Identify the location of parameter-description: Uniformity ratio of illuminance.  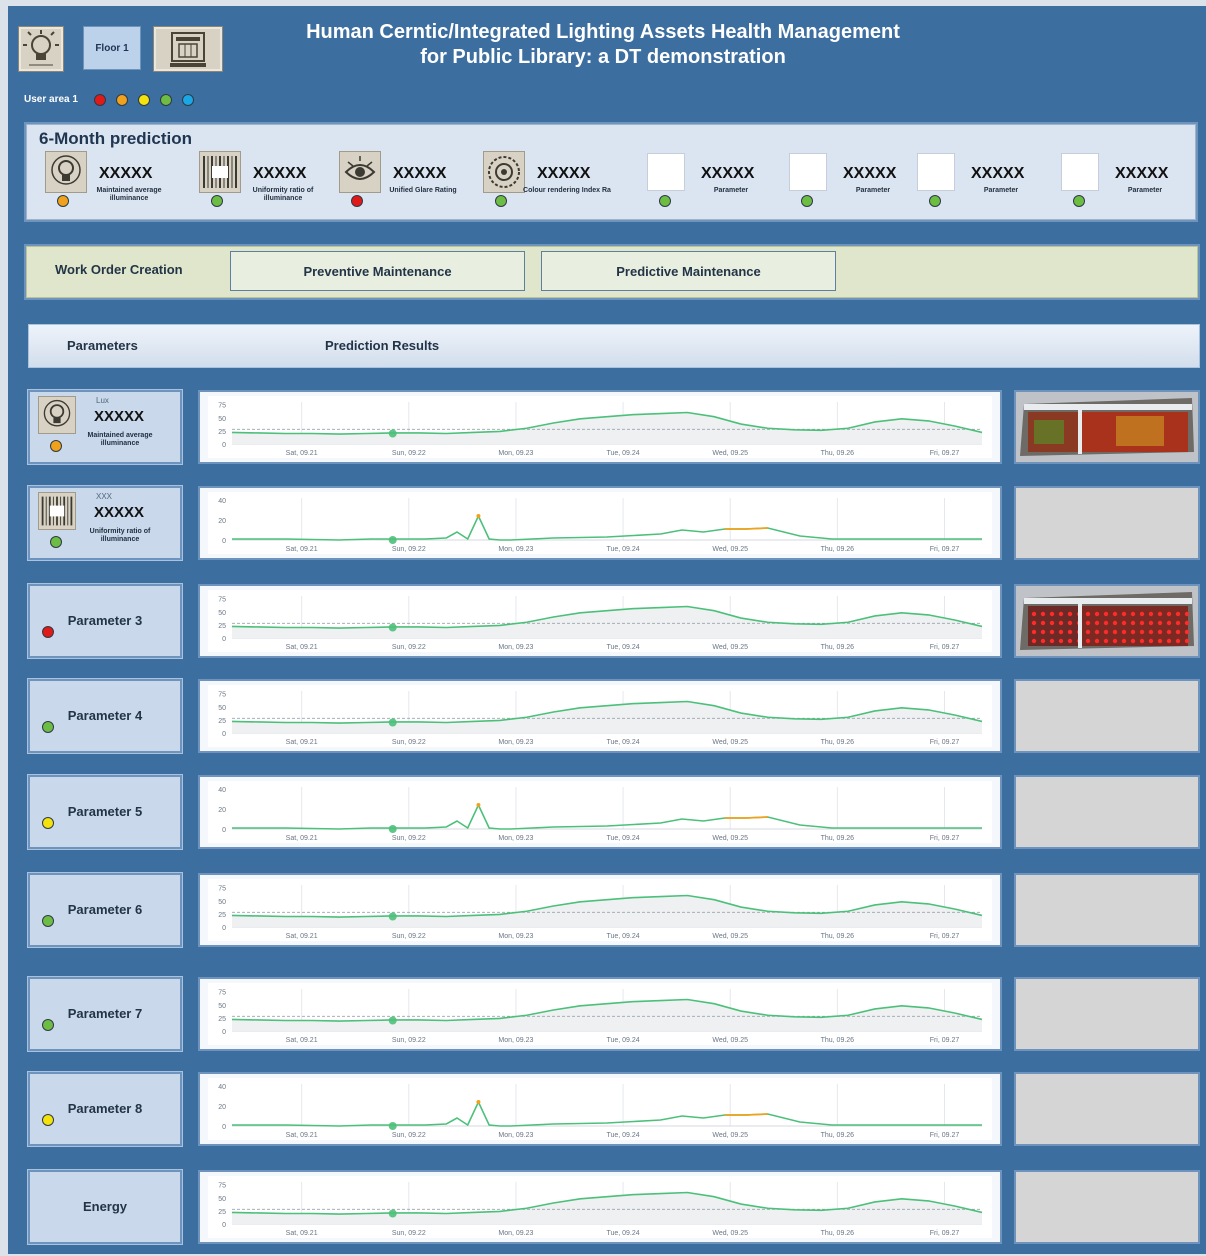
(120, 535).